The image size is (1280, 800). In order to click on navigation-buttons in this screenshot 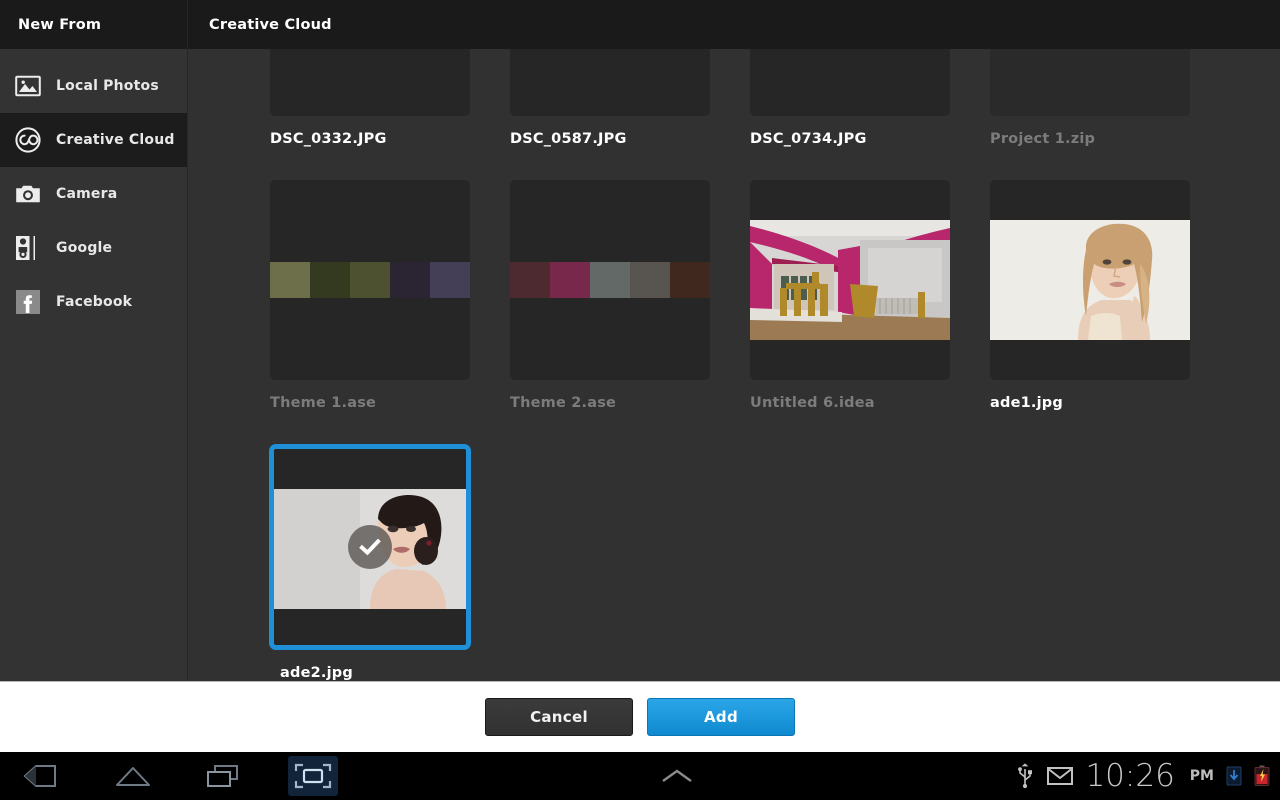, I will do `click(169, 776)`.